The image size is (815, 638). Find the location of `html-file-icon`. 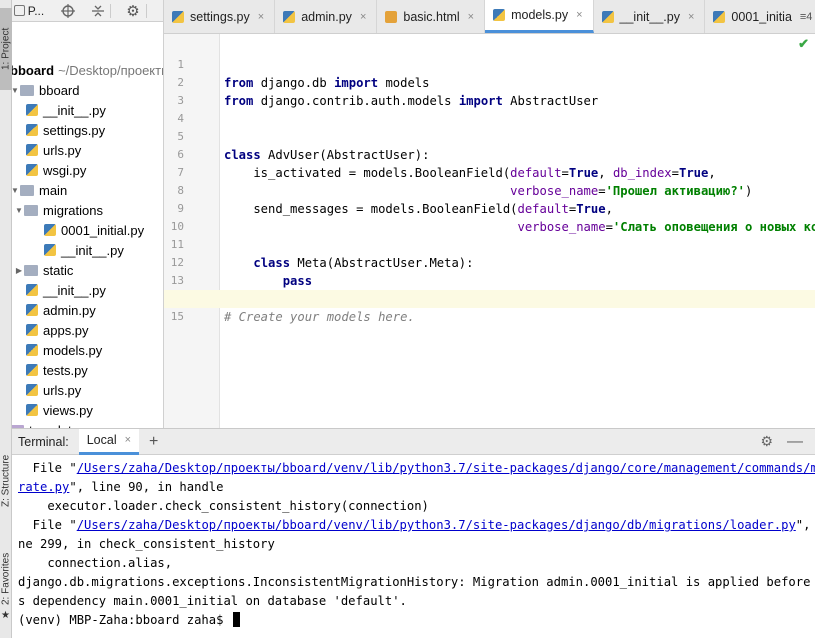

html-file-icon is located at coordinates (391, 16).